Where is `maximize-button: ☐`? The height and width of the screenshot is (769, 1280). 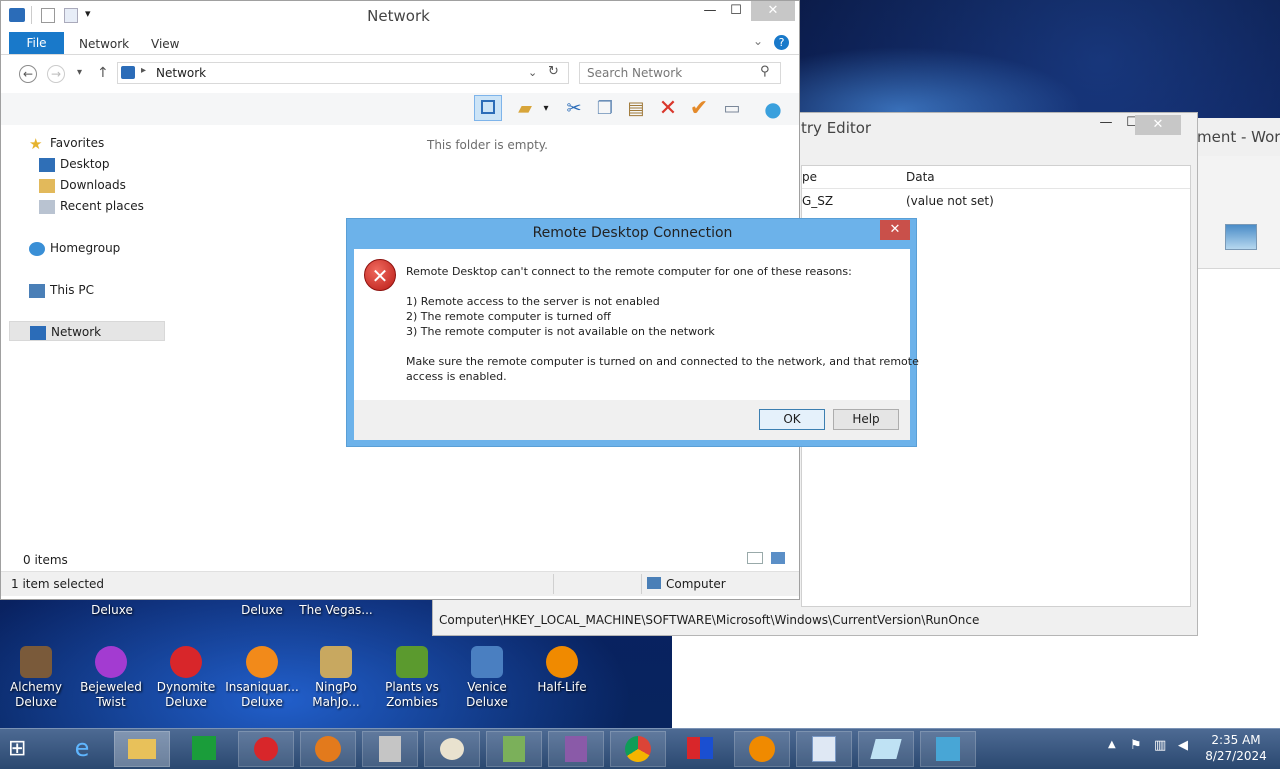 maximize-button: ☐ is located at coordinates (736, 11).